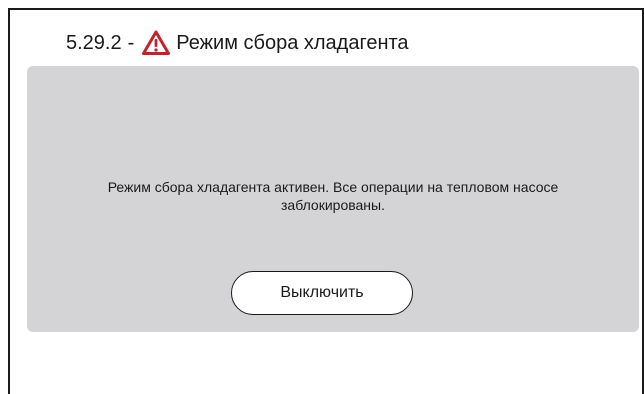 The height and width of the screenshot is (394, 644). I want to click on turn-off-button: Выключить, so click(322, 293).